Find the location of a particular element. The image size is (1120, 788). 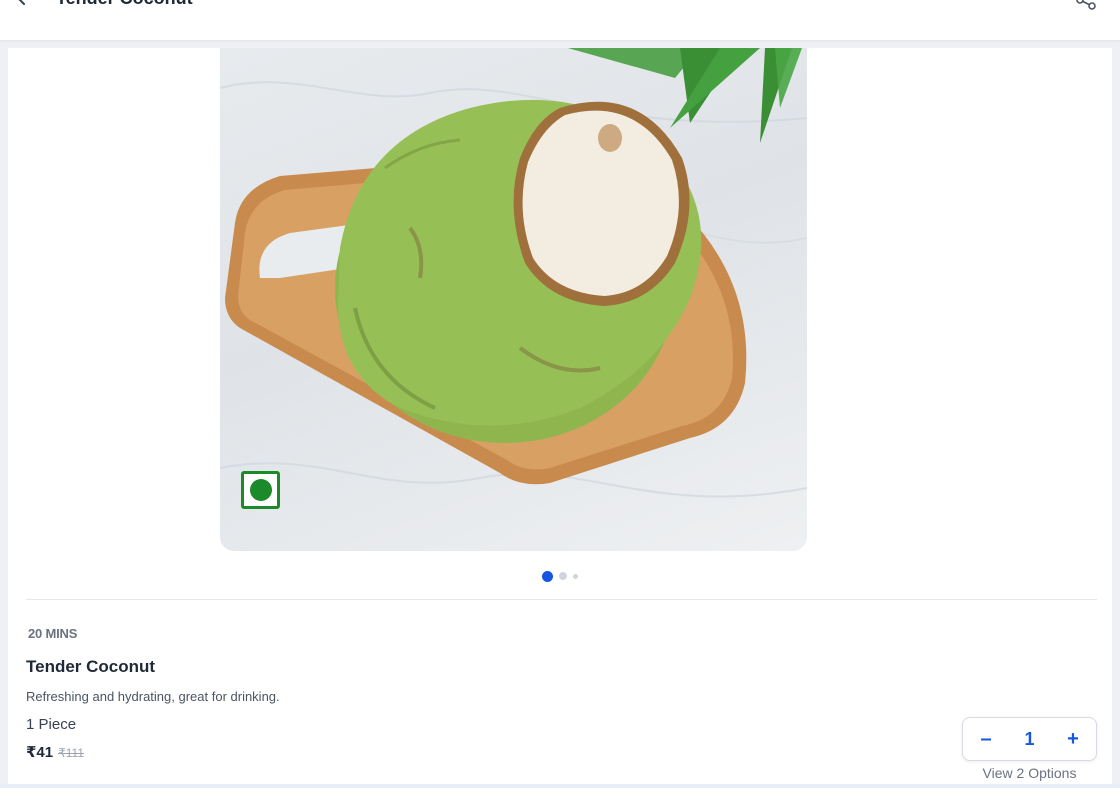

top-bar: Tender Coconut is located at coordinates (560, 20).